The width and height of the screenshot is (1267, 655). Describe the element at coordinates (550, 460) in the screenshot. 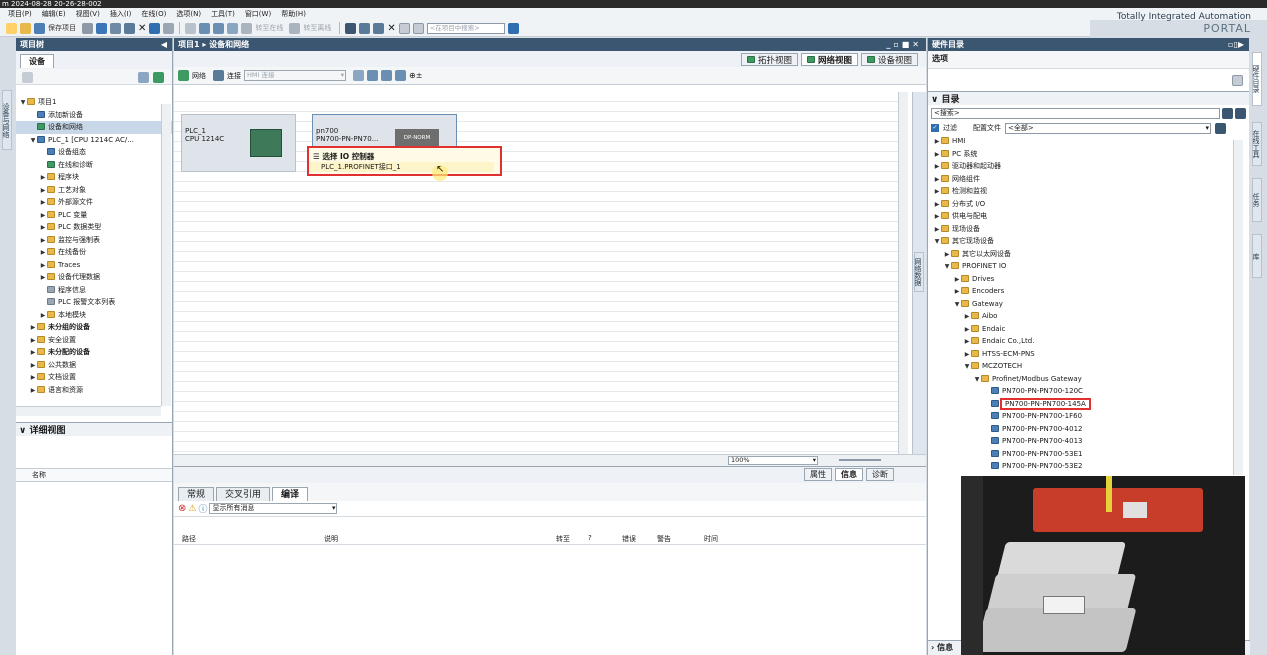

I see `canvas-hscrollbar: 100% ▾` at that location.